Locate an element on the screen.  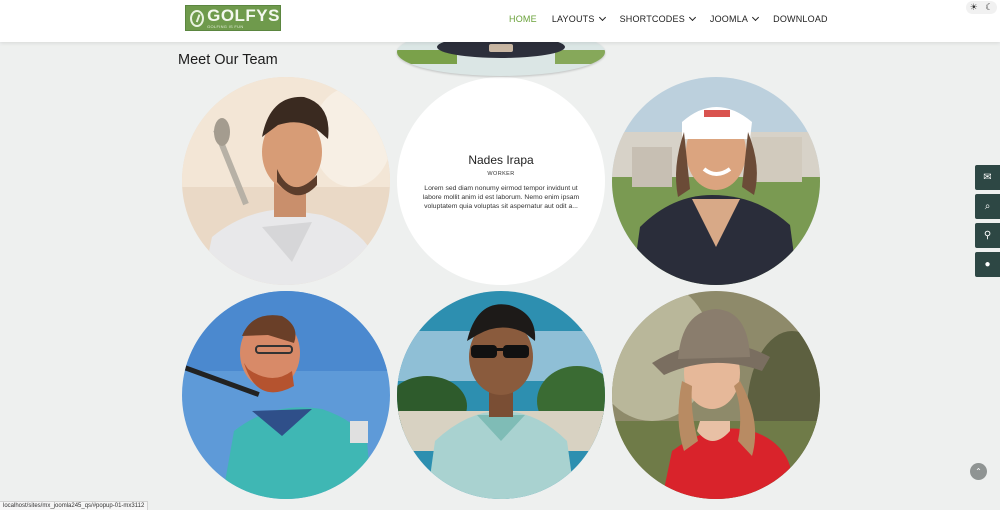
team-member-photo-man-sunglasses is located at coordinates (501, 395).